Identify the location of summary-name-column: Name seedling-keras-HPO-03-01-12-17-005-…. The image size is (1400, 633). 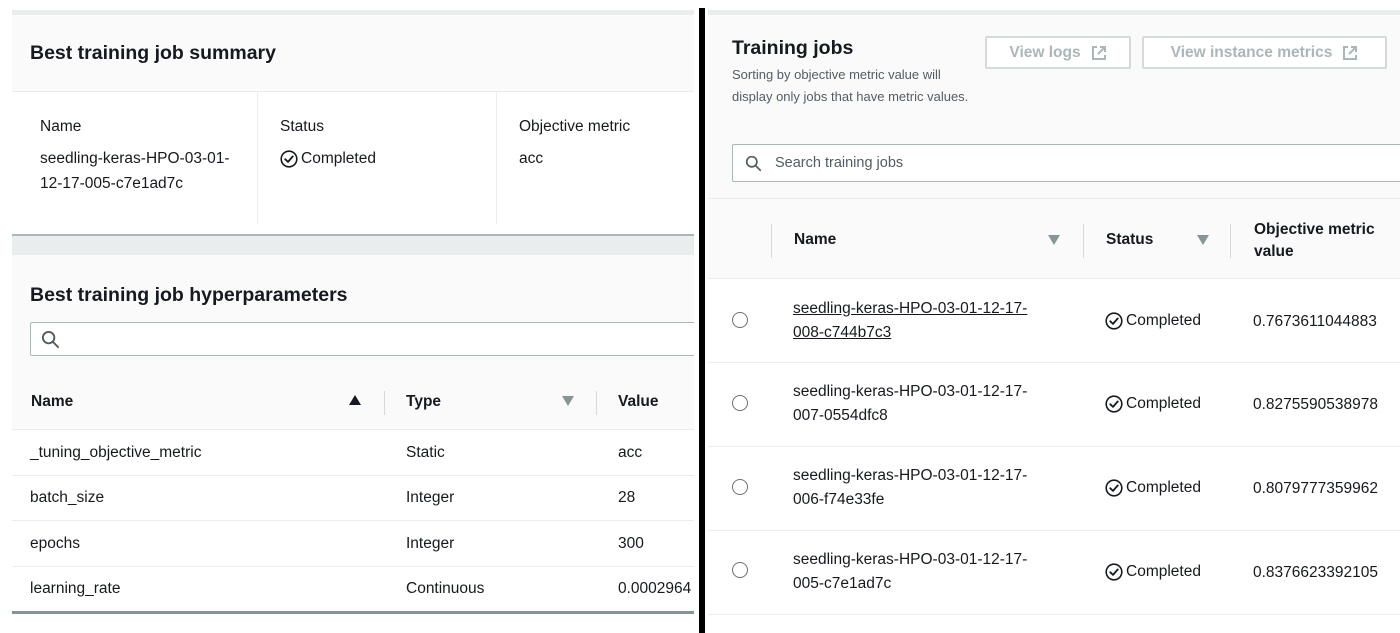
(135, 158).